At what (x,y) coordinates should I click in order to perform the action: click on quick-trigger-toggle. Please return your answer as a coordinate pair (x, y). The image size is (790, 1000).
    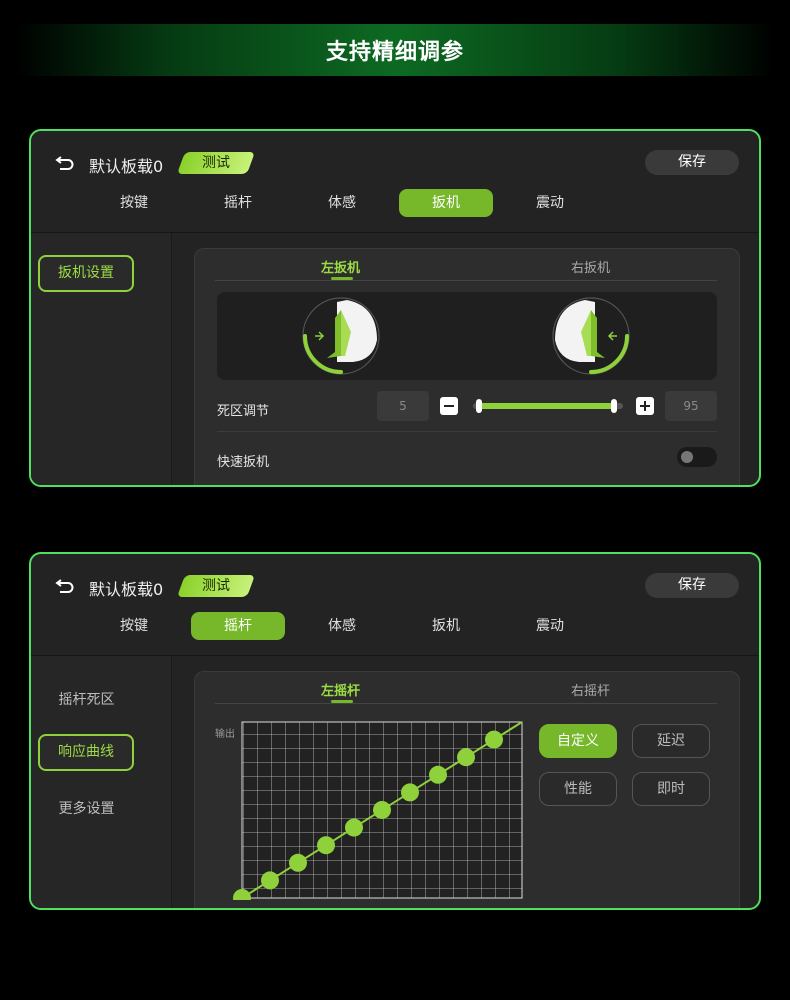
    Looking at the image, I should click on (697, 457).